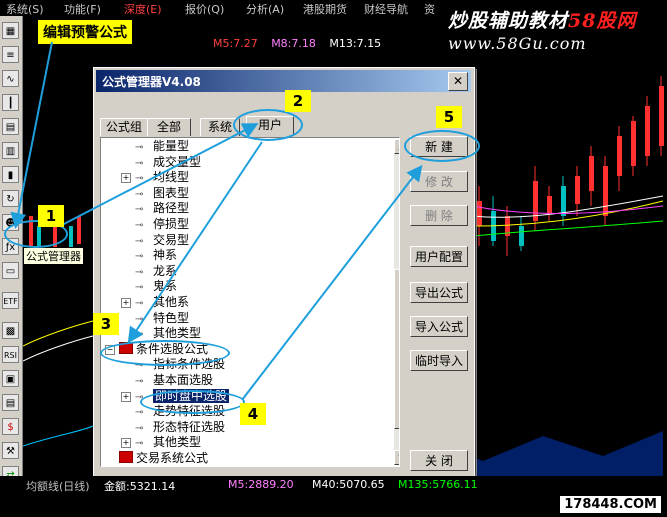 The width and height of the screenshot is (667, 517). I want to click on tab-formula-group: 公式组, so click(124, 127).